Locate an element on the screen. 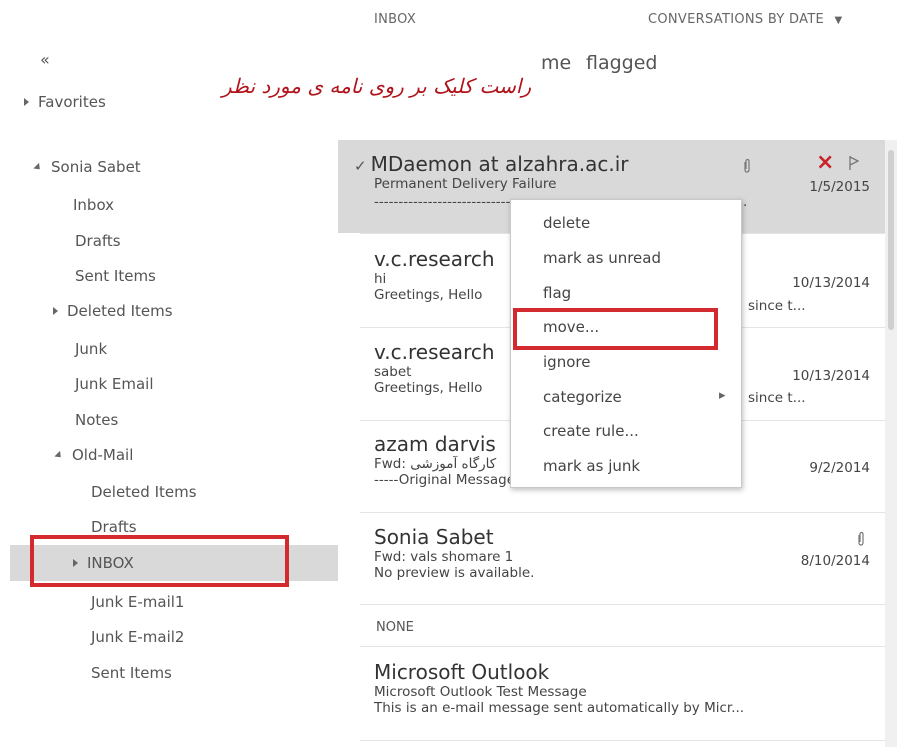 The width and height of the screenshot is (897, 747). message-subject: Fwd: vals shomare 1 is located at coordinates (444, 557).